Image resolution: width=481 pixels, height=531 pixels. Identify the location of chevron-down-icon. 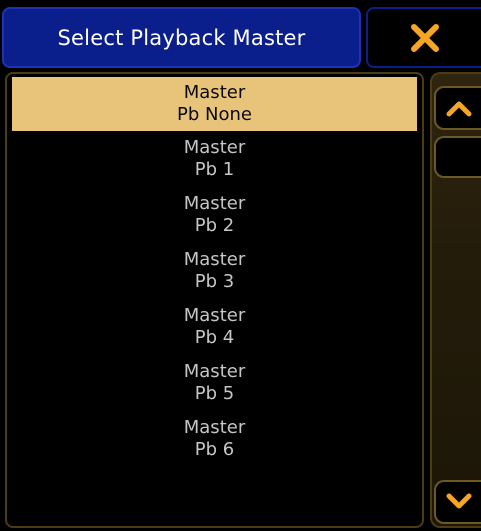
(459, 502).